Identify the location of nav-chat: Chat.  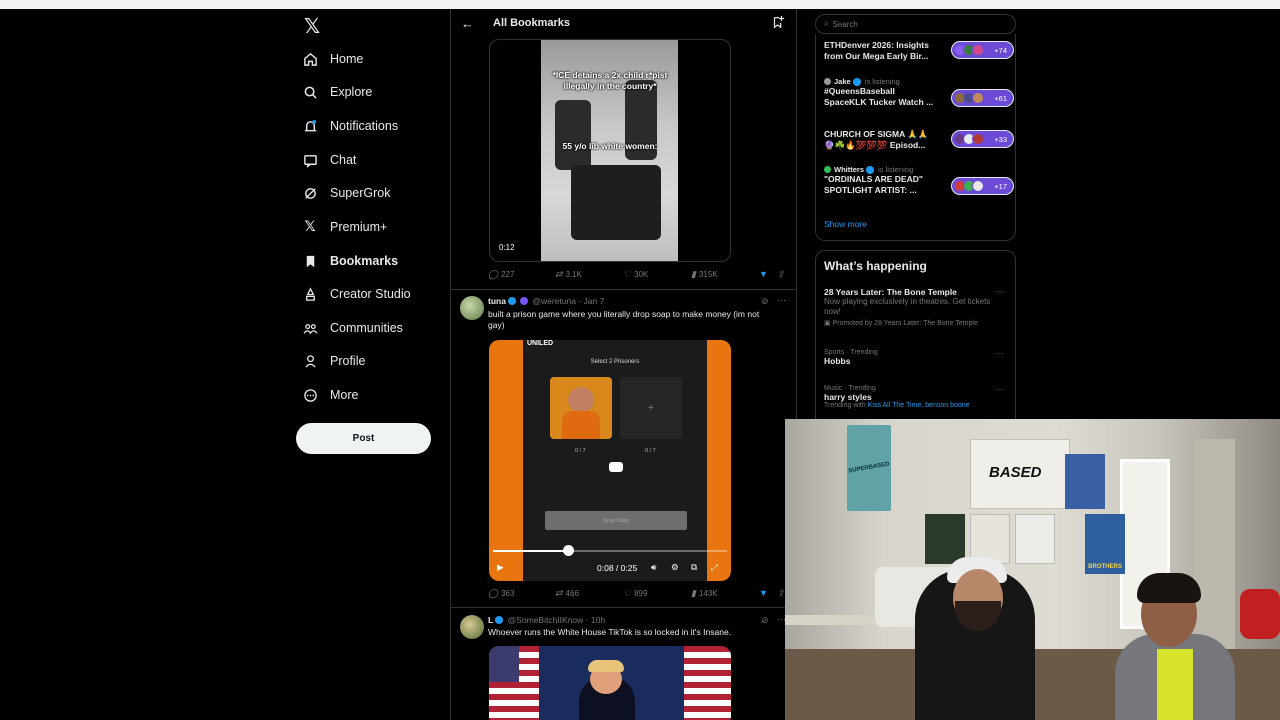
(329, 160).